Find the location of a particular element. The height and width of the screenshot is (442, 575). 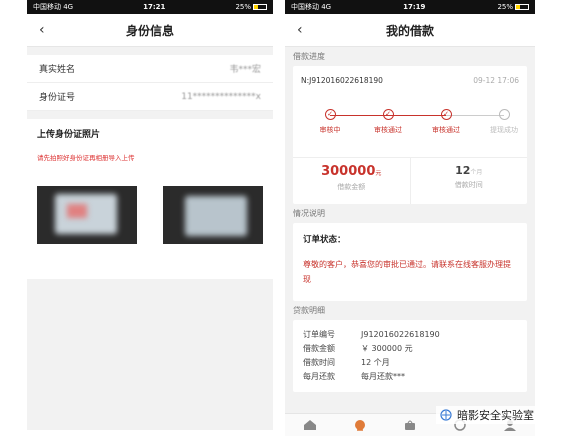

page-title: 我的借款 is located at coordinates (409, 30).